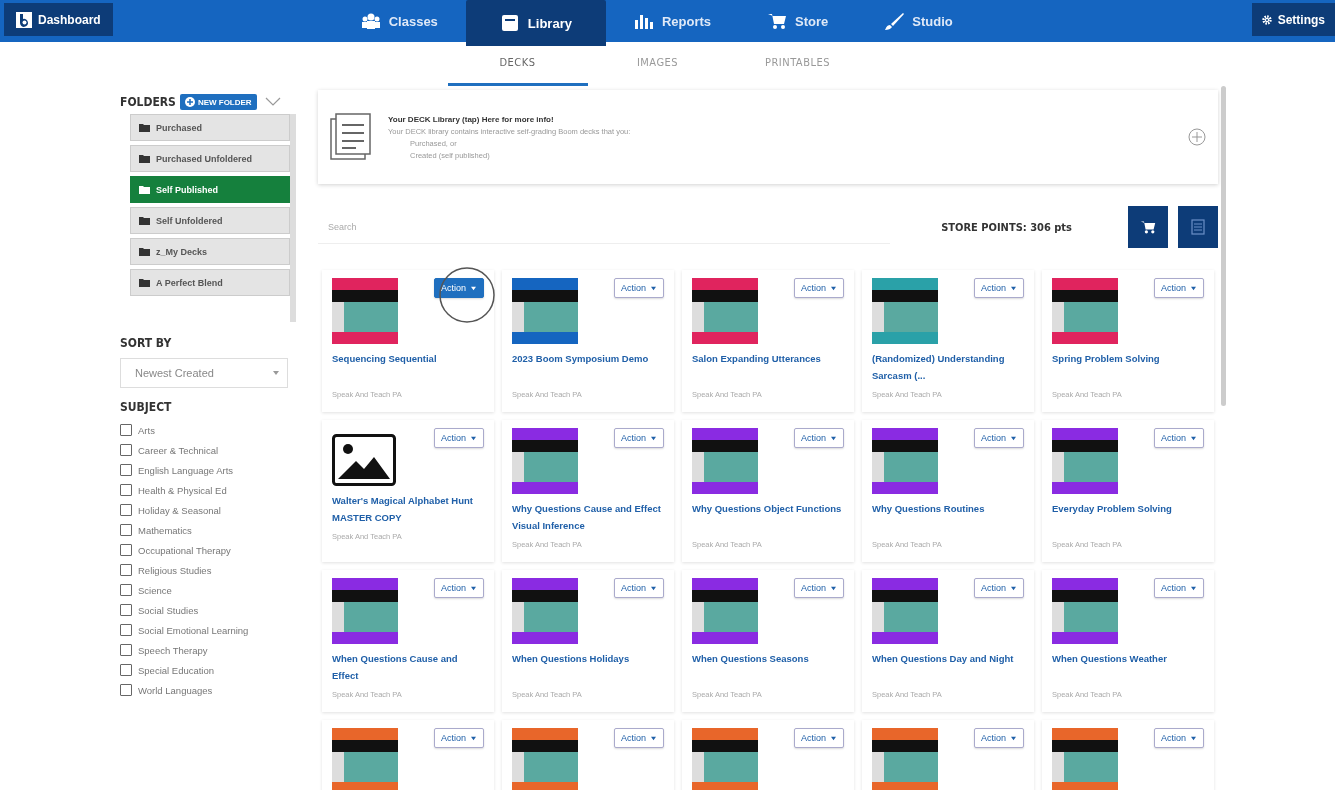 The height and width of the screenshot is (790, 1335). What do you see at coordinates (364, 460) in the screenshot?
I see `image-placeholder-icon` at bounding box center [364, 460].